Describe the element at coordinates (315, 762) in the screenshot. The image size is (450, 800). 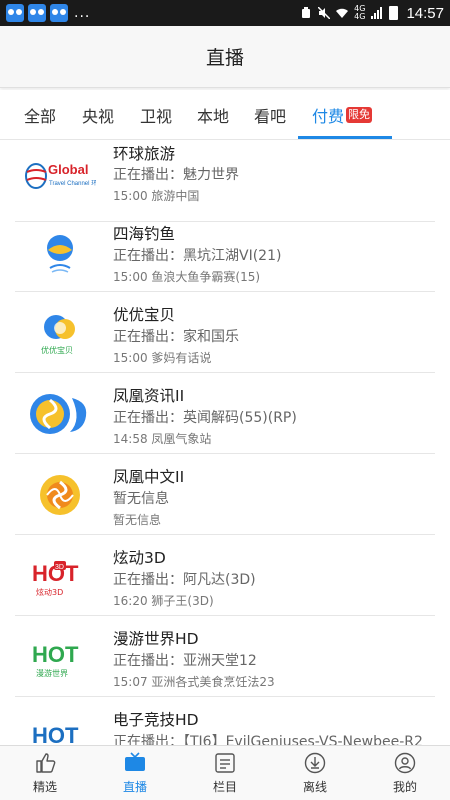
I see `download-icon` at that location.